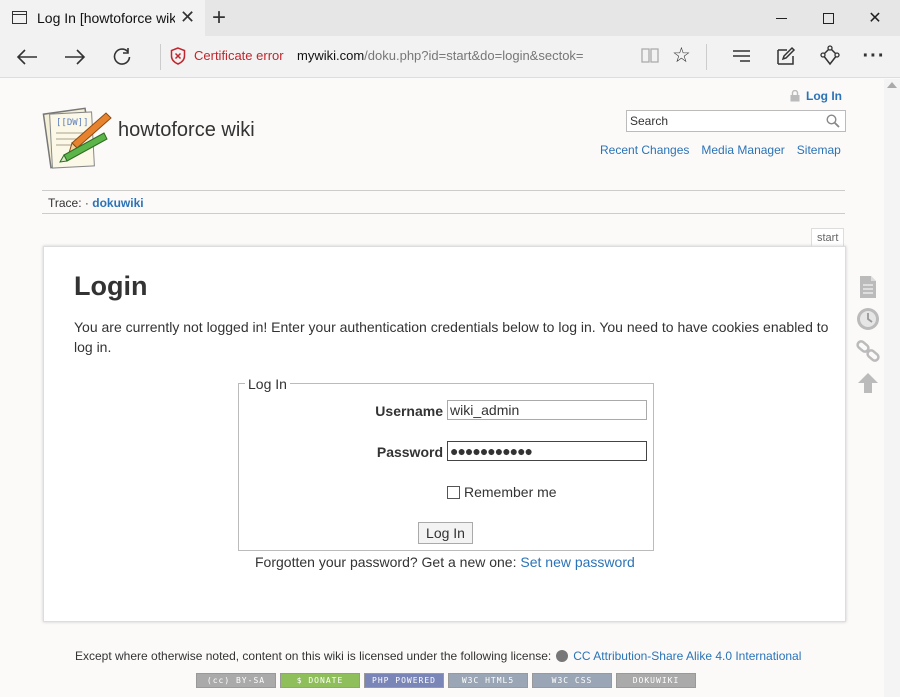 This screenshot has width=900, height=697. Describe the element at coordinates (404, 680) in the screenshot. I see `php-powered-badge: PHP POWERED` at that location.